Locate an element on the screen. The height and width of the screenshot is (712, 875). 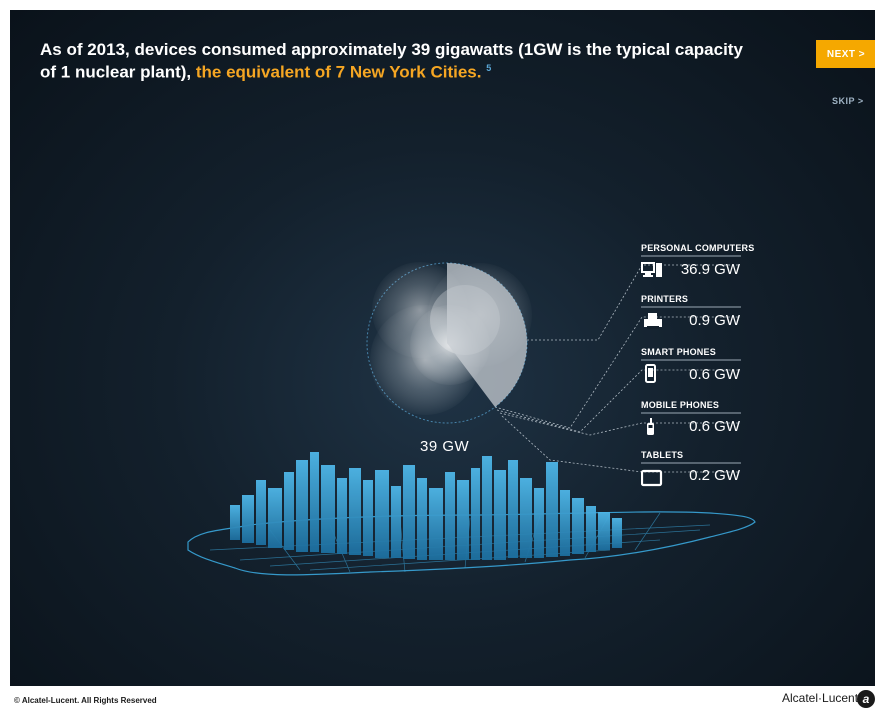
category-label: MOBILE PHONES is located at coordinates (680, 405).